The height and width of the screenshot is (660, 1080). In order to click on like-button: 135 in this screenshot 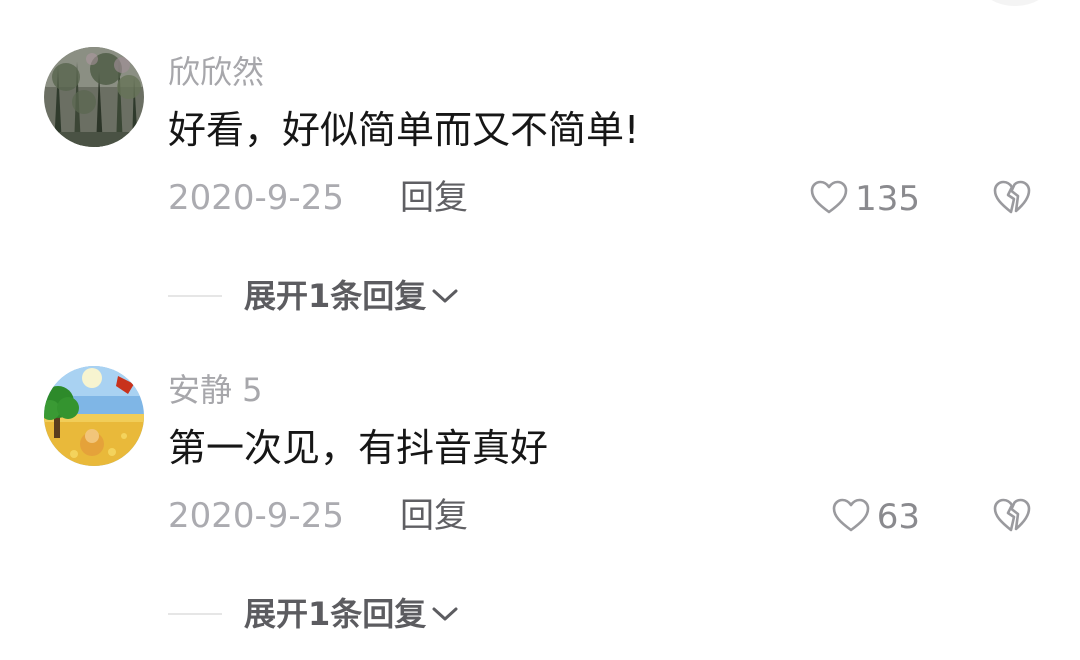, I will do `click(864, 199)`.